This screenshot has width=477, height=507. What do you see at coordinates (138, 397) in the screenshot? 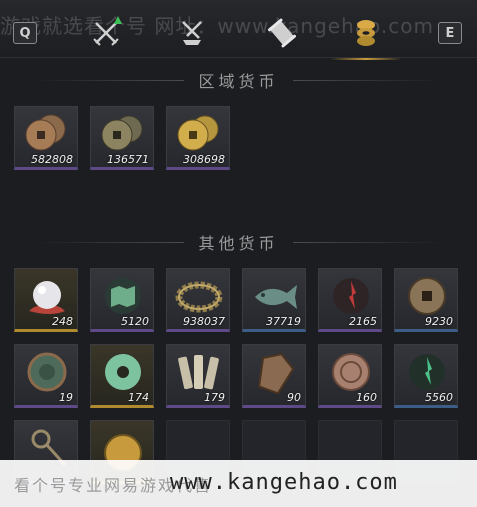
I see `item-count: 174` at bounding box center [138, 397].